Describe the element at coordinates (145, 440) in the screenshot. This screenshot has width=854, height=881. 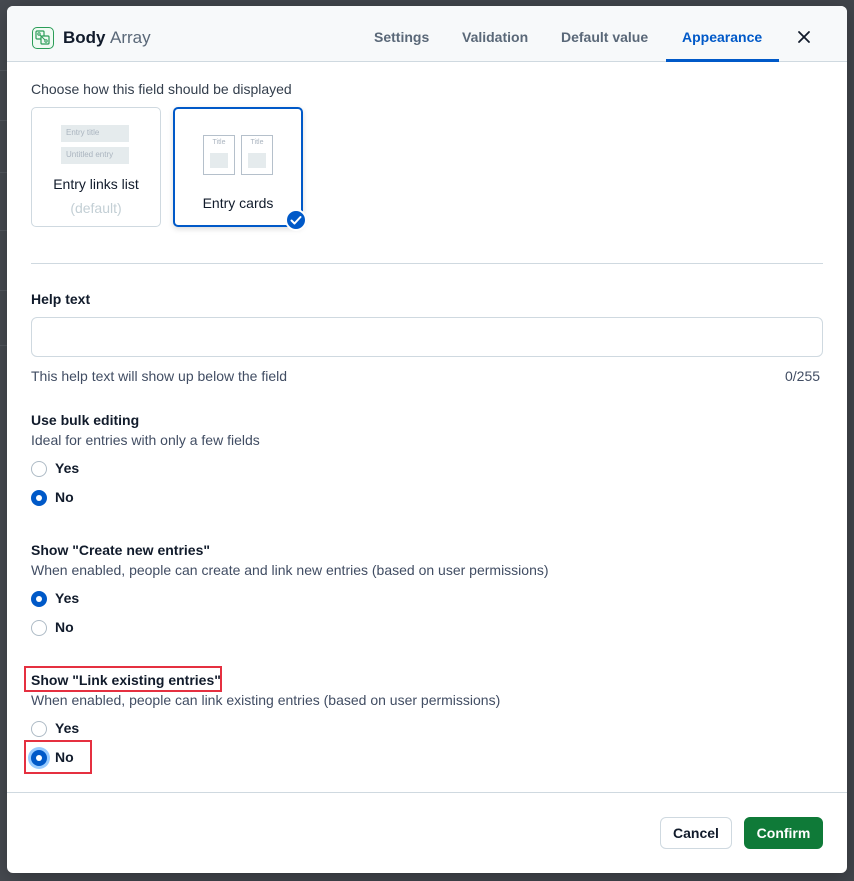
I see `bulk-editing-description: Ideal for entries with only a few fields` at that location.